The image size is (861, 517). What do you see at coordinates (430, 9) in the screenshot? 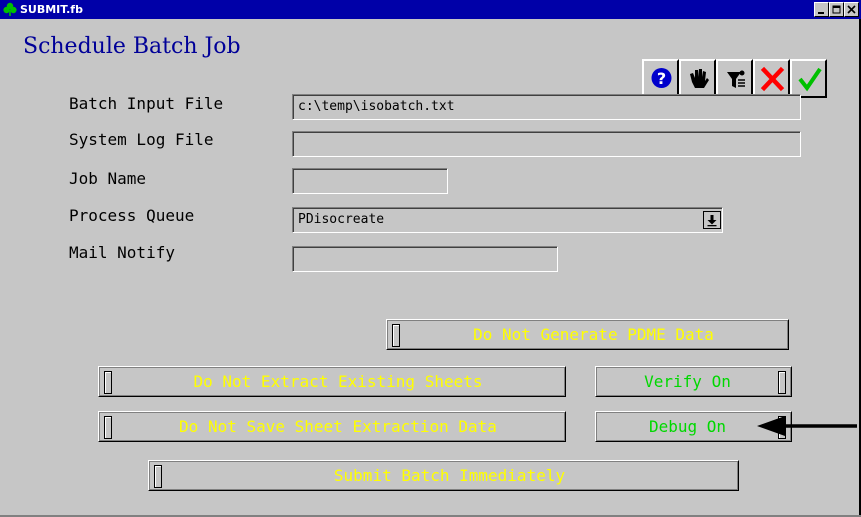
I see `title-bar: SUBMIT.fb` at bounding box center [430, 9].